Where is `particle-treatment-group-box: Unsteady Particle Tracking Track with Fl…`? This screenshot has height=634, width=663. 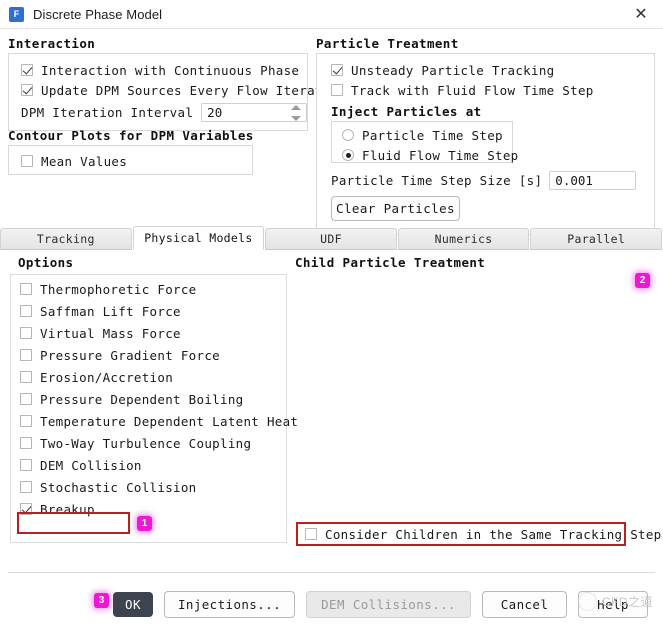 particle-treatment-group-box: Unsteady Particle Tracking Track with Fl… is located at coordinates (485, 144).